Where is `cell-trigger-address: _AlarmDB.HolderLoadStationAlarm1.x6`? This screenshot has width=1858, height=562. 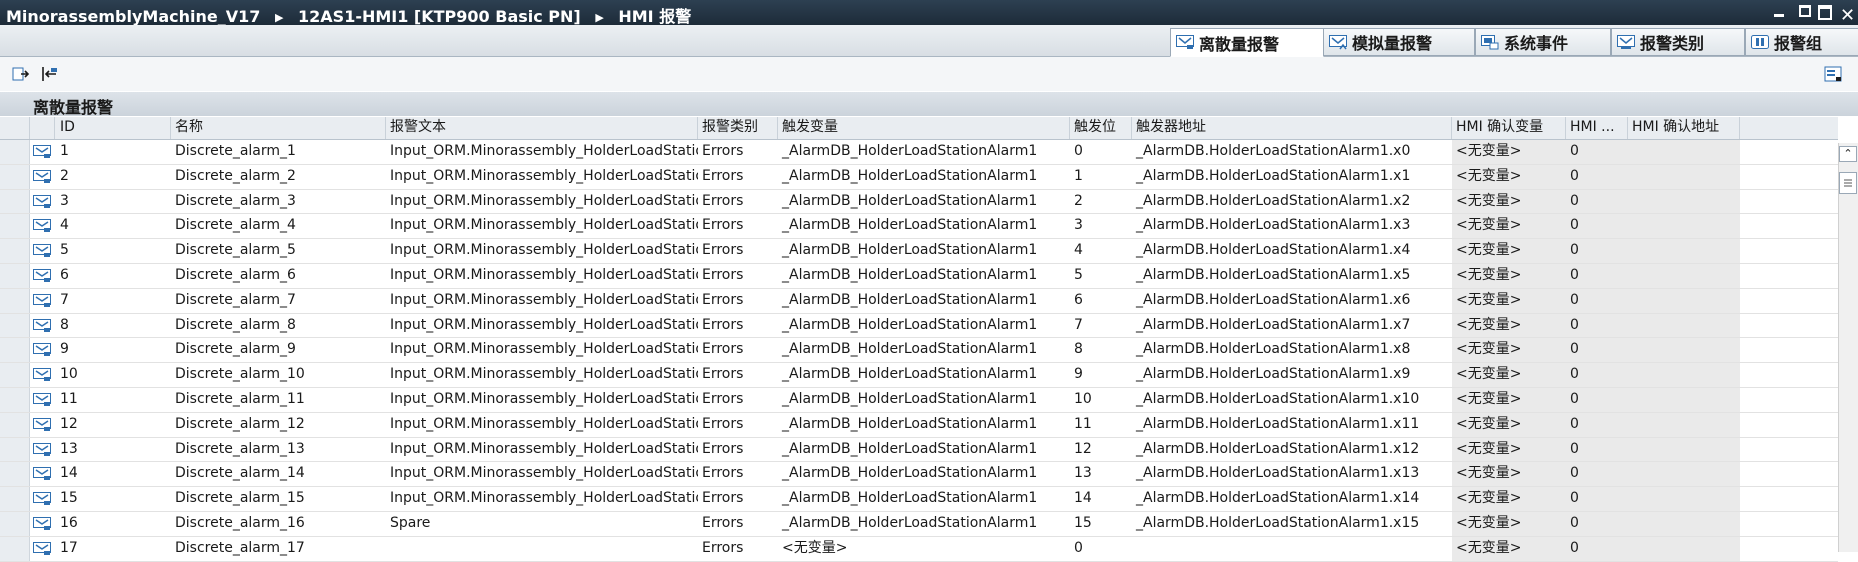 cell-trigger-address: _AlarmDB.HolderLoadStationAlarm1.x6 is located at coordinates (1292, 301).